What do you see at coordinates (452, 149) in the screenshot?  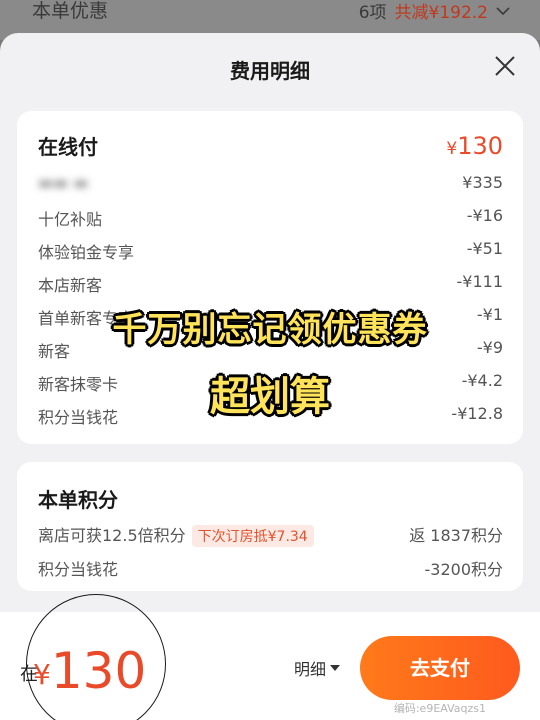 I see `currency-symbol: ¥` at bounding box center [452, 149].